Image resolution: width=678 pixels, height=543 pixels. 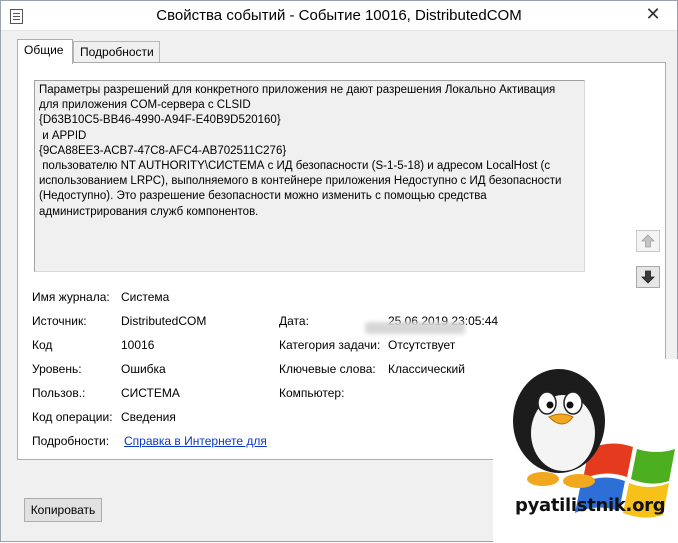 What do you see at coordinates (653, 14) in the screenshot?
I see `close-button: ✕` at bounding box center [653, 14].